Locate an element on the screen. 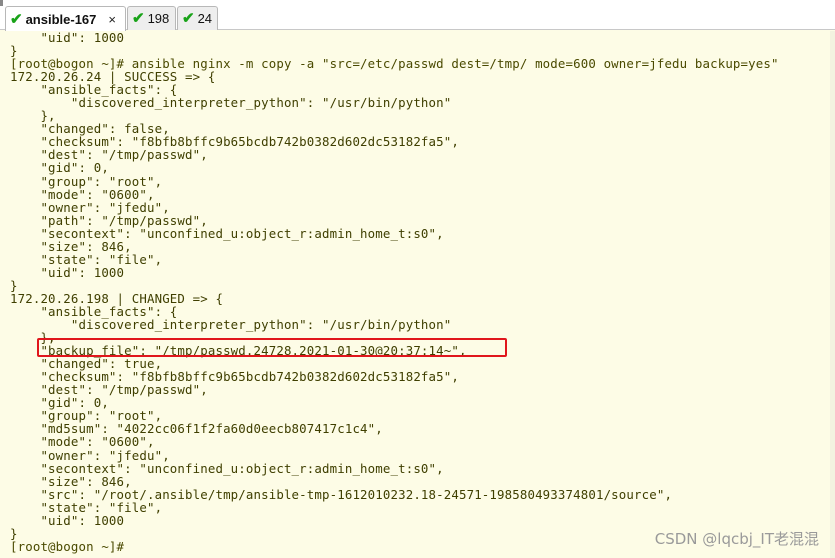  terminal-line: "gid": 0, is located at coordinates (59, 168).